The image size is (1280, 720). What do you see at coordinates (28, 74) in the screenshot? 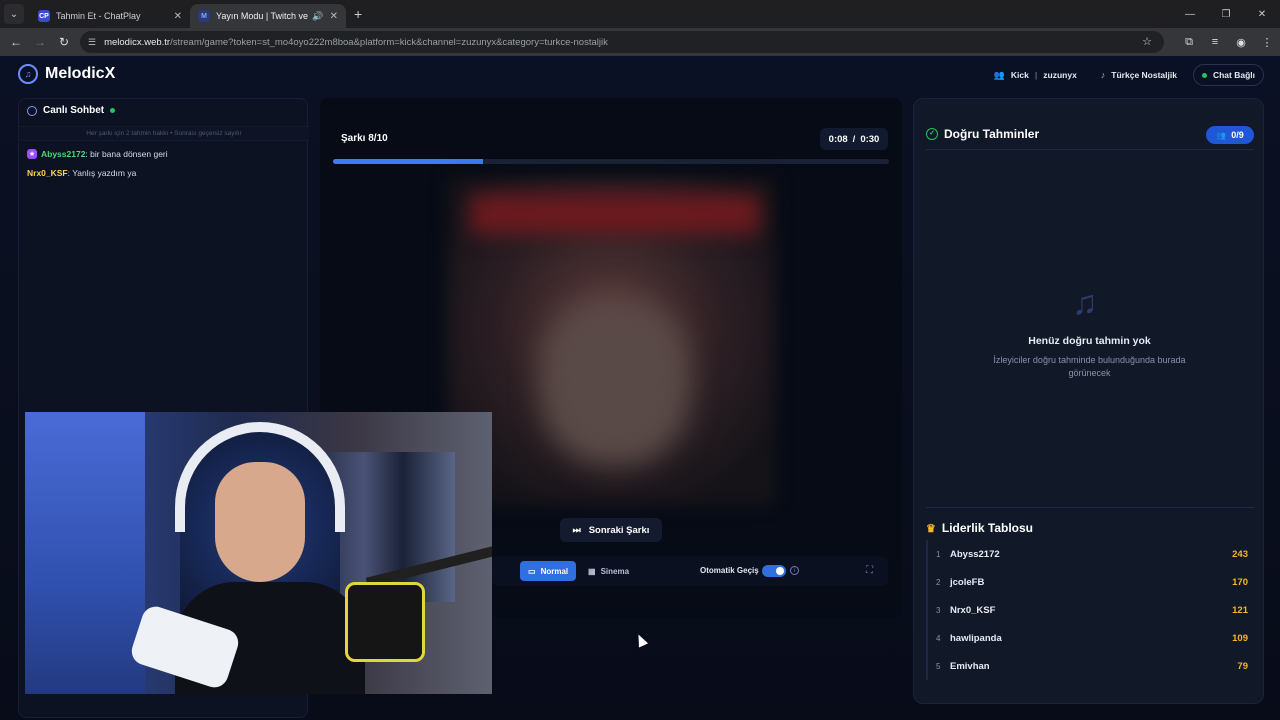
I see `headphones-icon: ♫` at bounding box center [28, 74].